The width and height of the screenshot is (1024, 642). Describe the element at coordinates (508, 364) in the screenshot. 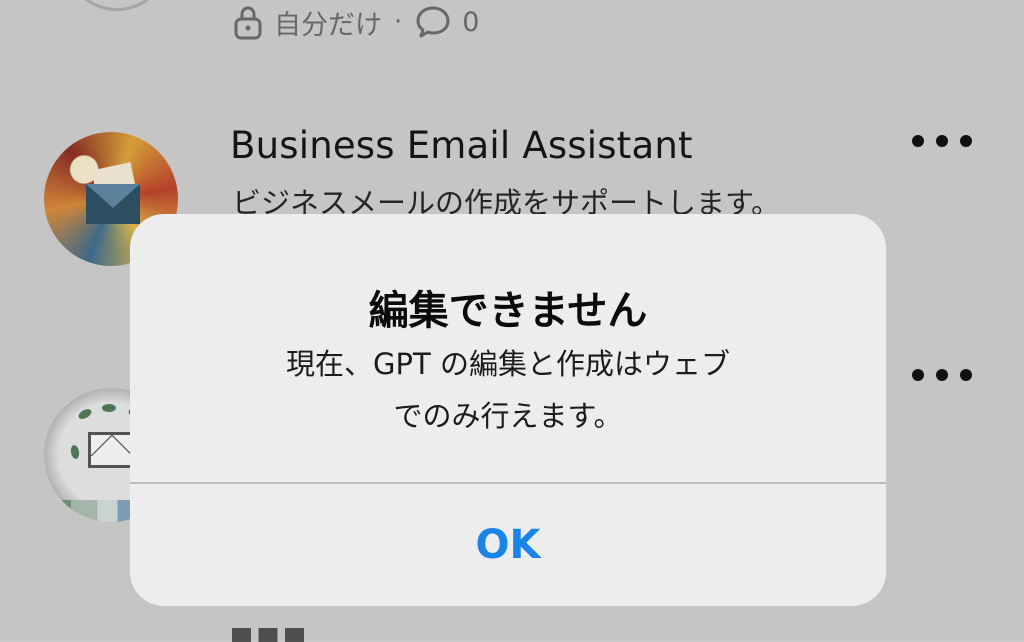

I see `dialog-message-line: 現在、GPT の編集と作成はウェブ` at that location.